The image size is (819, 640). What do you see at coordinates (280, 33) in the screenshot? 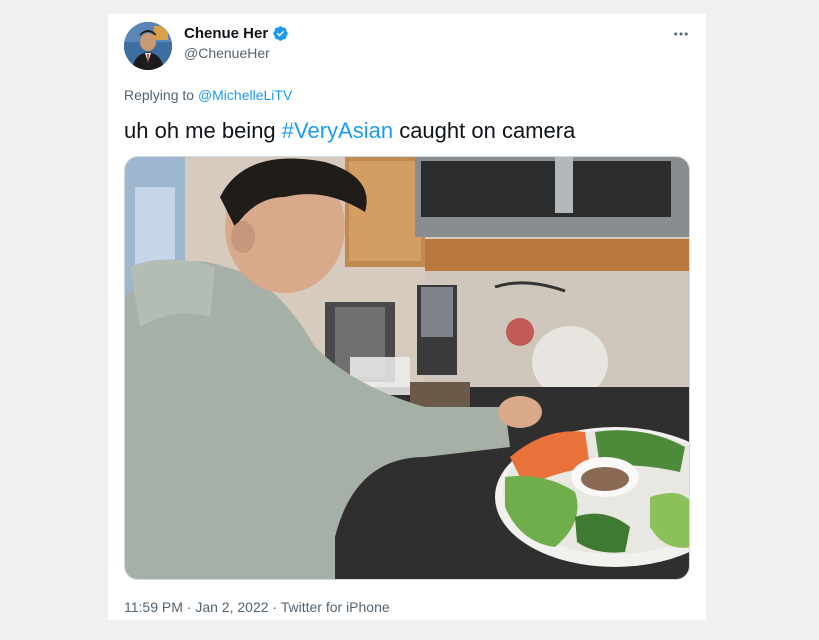
I see `verified-badge-icon` at bounding box center [280, 33].